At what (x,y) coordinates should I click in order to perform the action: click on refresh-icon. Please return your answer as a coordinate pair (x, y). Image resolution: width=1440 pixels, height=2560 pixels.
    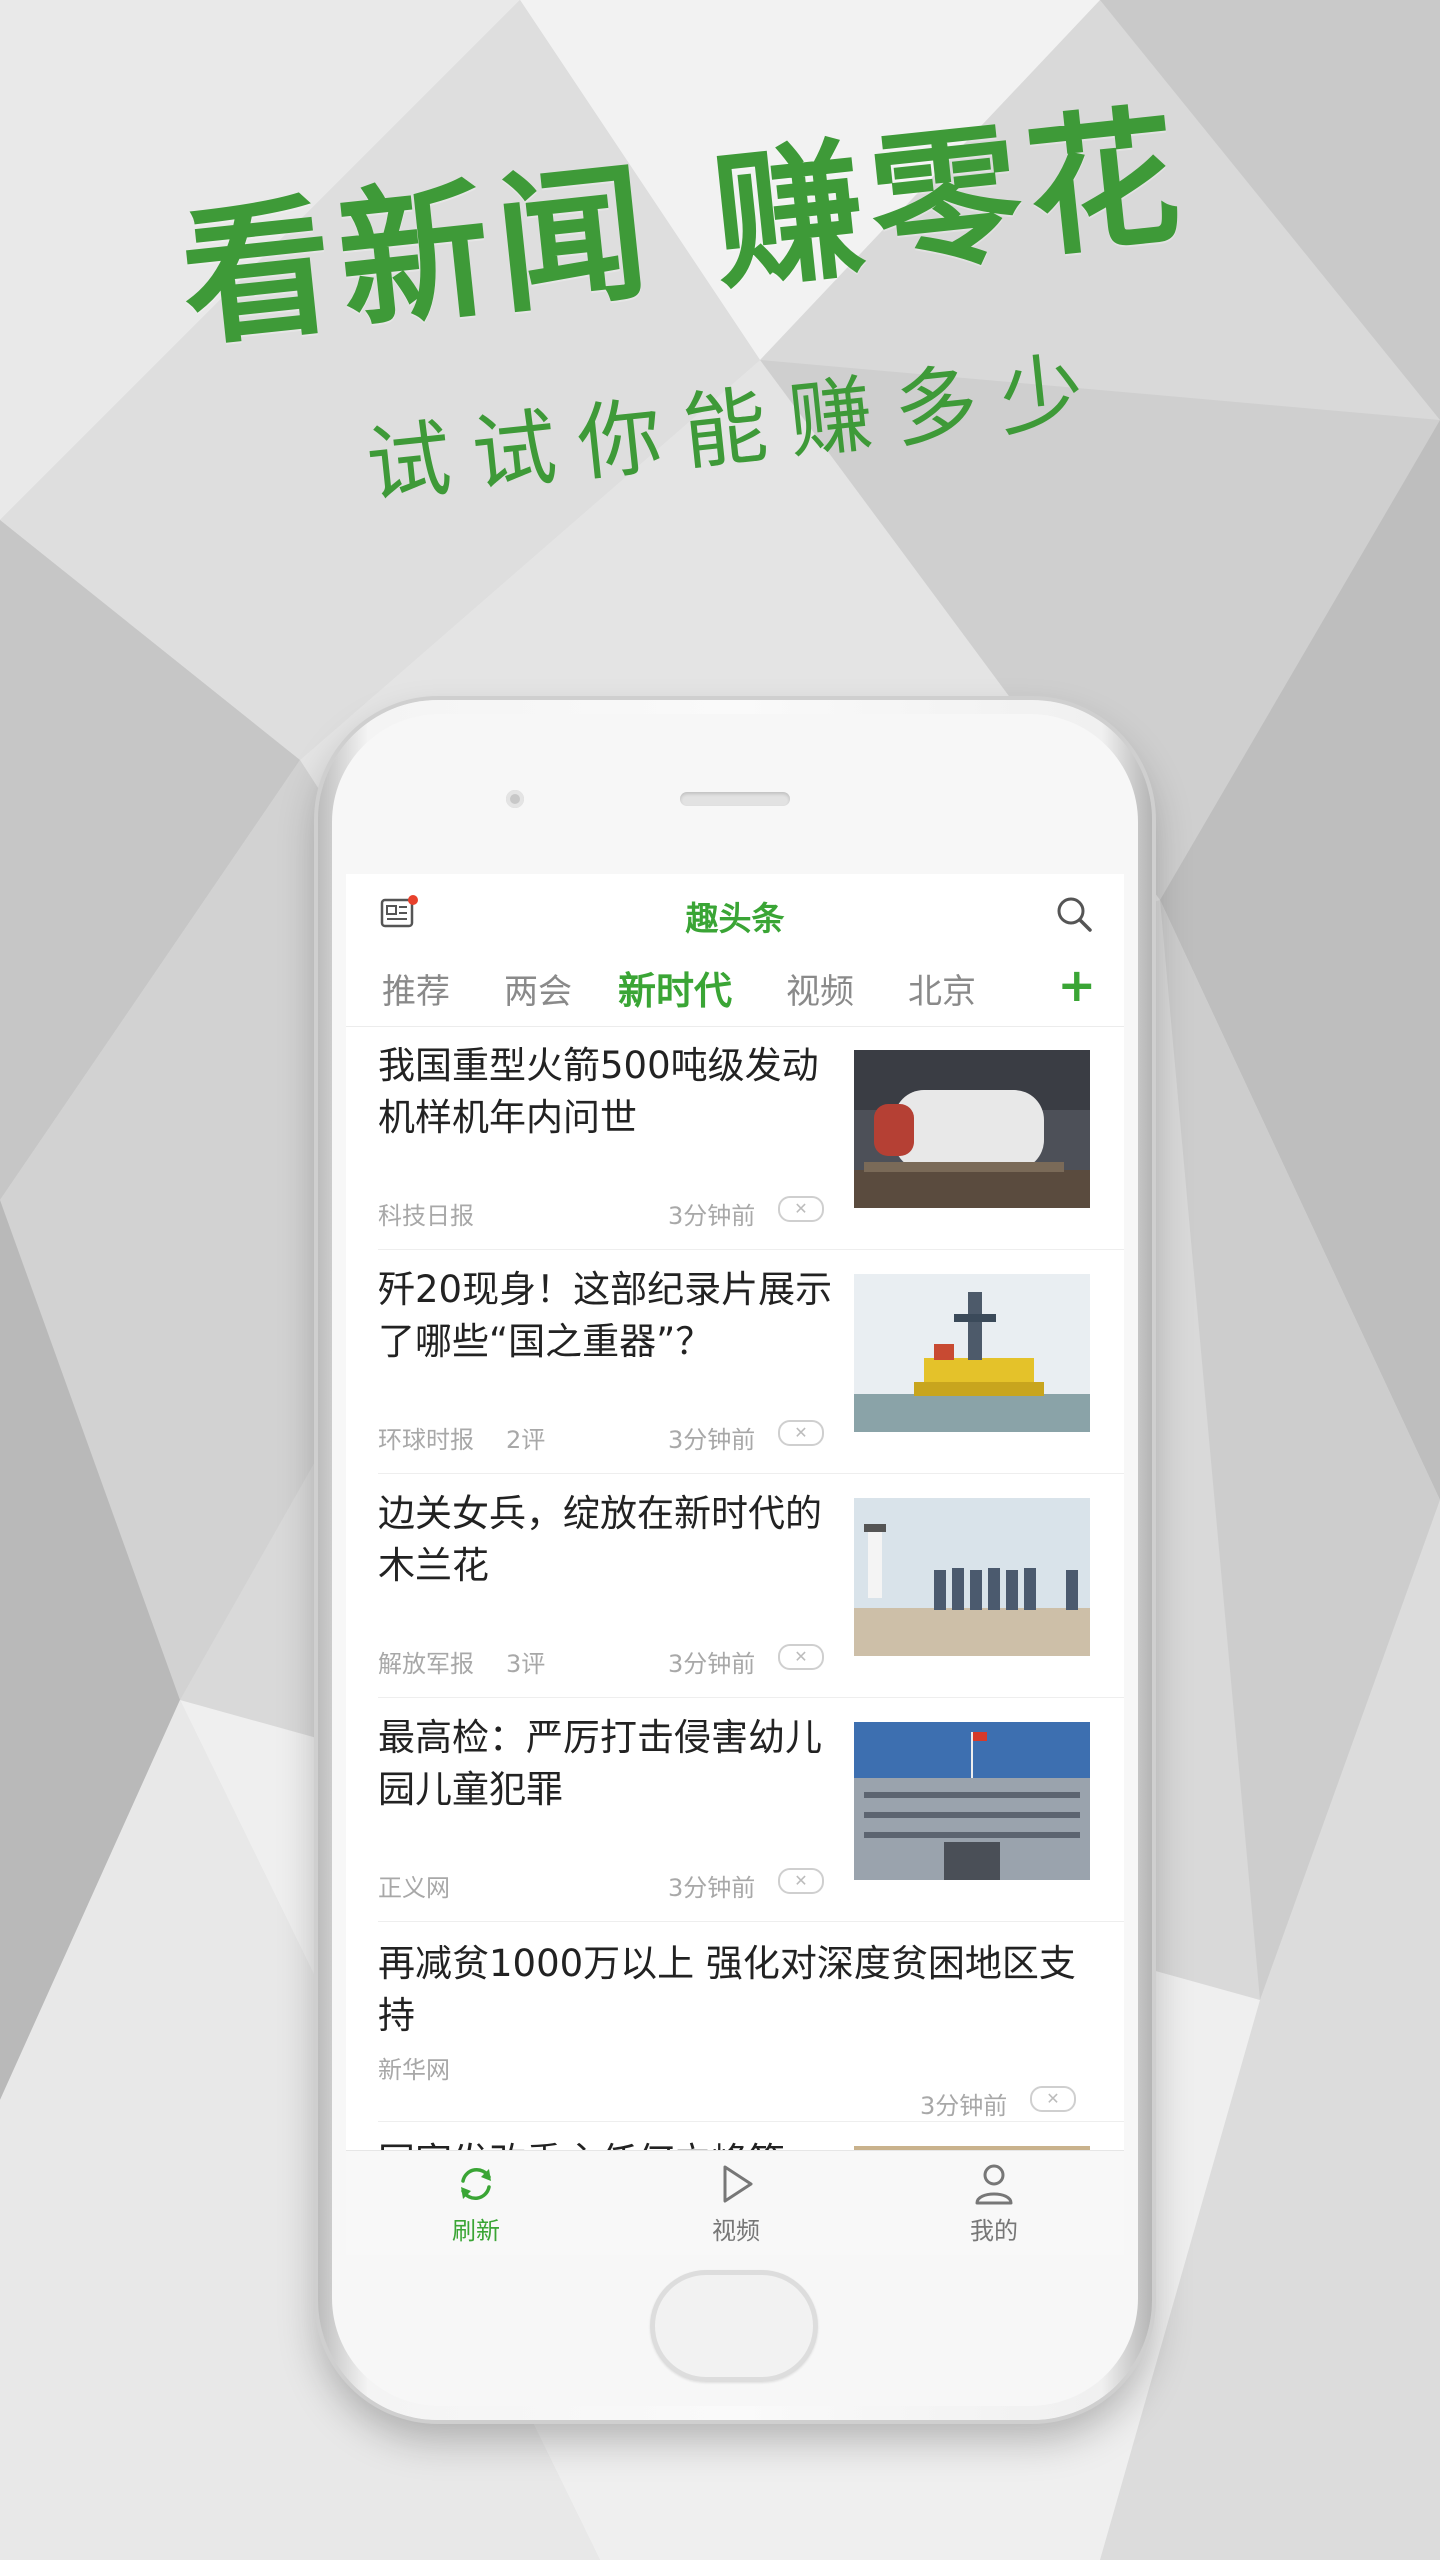
    Looking at the image, I should click on (476, 2184).